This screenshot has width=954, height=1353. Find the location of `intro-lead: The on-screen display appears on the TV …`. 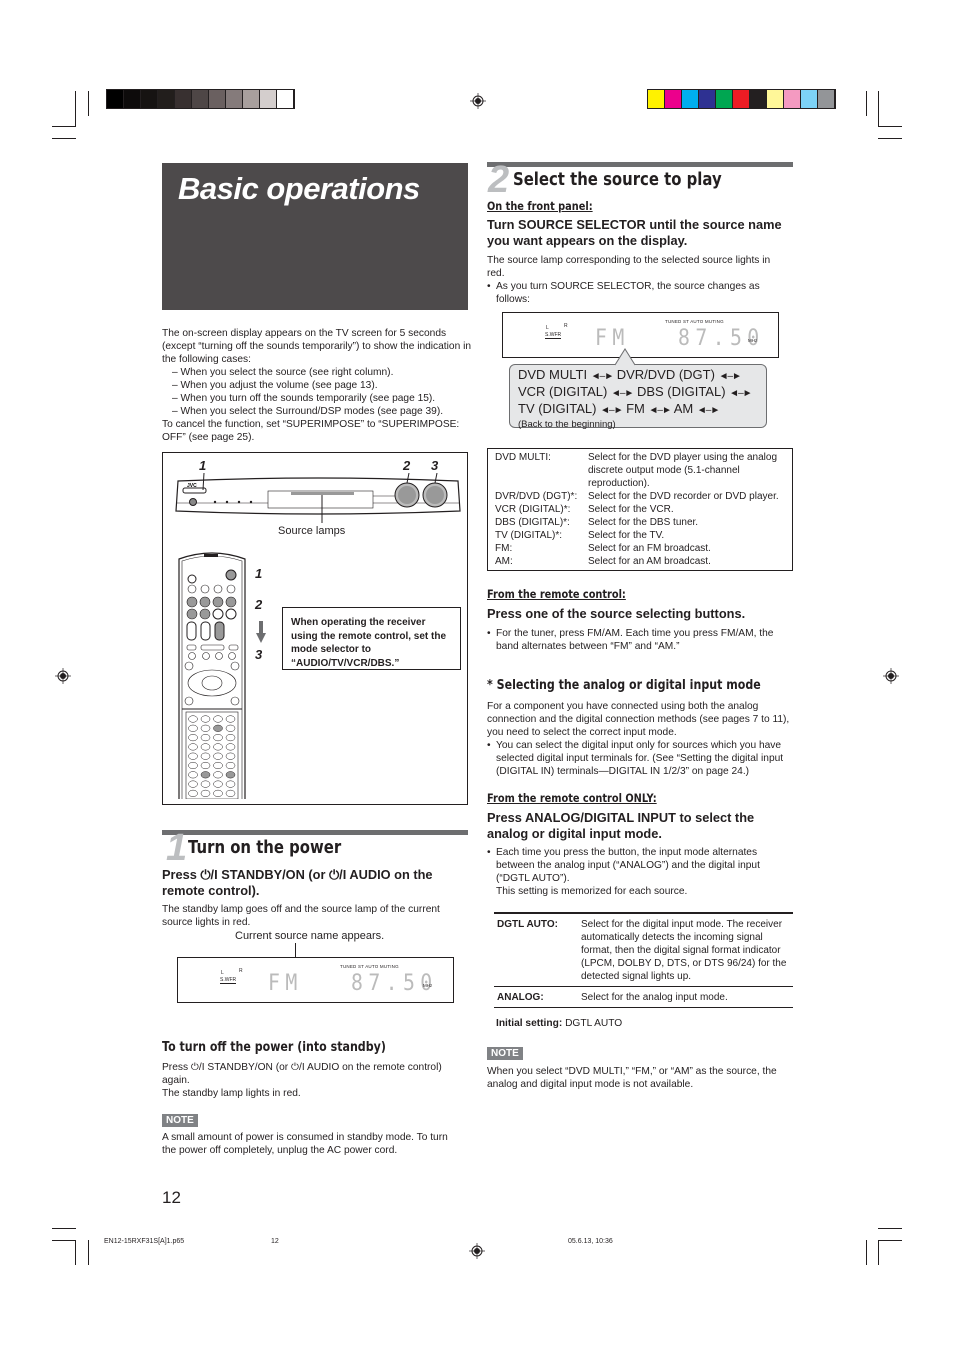

intro-lead: The on-screen display appears on the TV … is located at coordinates (316, 346).